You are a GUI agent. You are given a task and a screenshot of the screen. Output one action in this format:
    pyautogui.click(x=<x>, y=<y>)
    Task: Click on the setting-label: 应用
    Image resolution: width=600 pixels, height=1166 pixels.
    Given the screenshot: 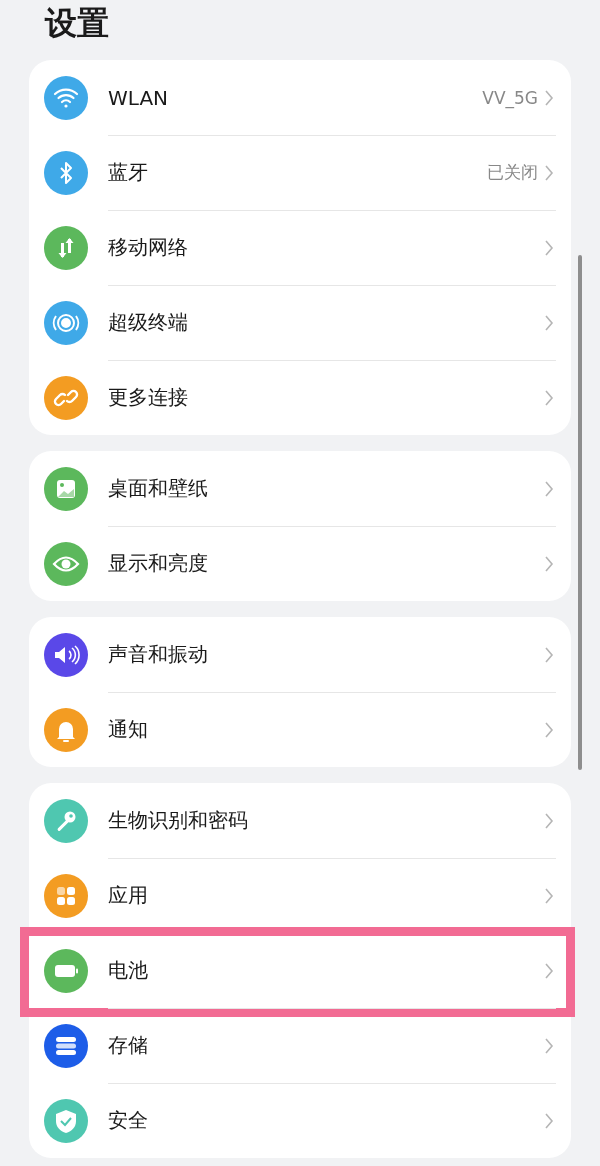 What is the action you would take?
    pyautogui.click(x=326, y=895)
    